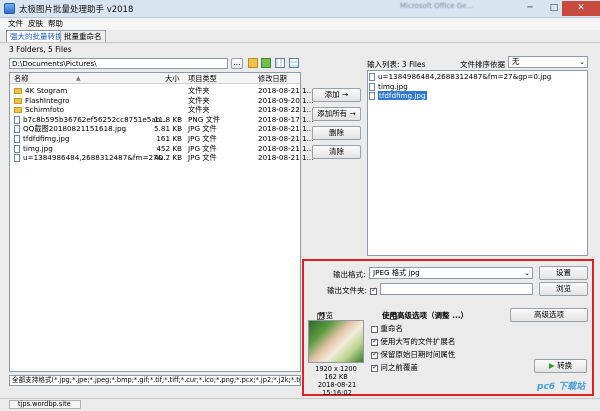 This screenshot has height=411, width=600. What do you see at coordinates (548, 62) in the screenshot?
I see `sort-select: 无 ⌄` at bounding box center [548, 62].